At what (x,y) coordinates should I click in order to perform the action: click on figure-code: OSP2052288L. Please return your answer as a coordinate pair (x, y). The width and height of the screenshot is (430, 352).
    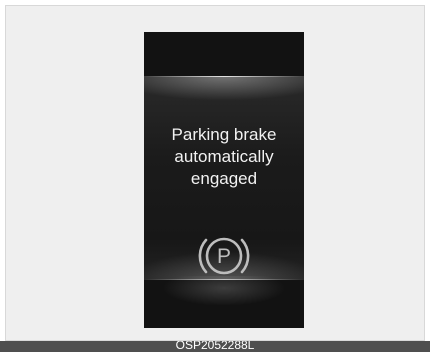
    Looking at the image, I should click on (215, 346).